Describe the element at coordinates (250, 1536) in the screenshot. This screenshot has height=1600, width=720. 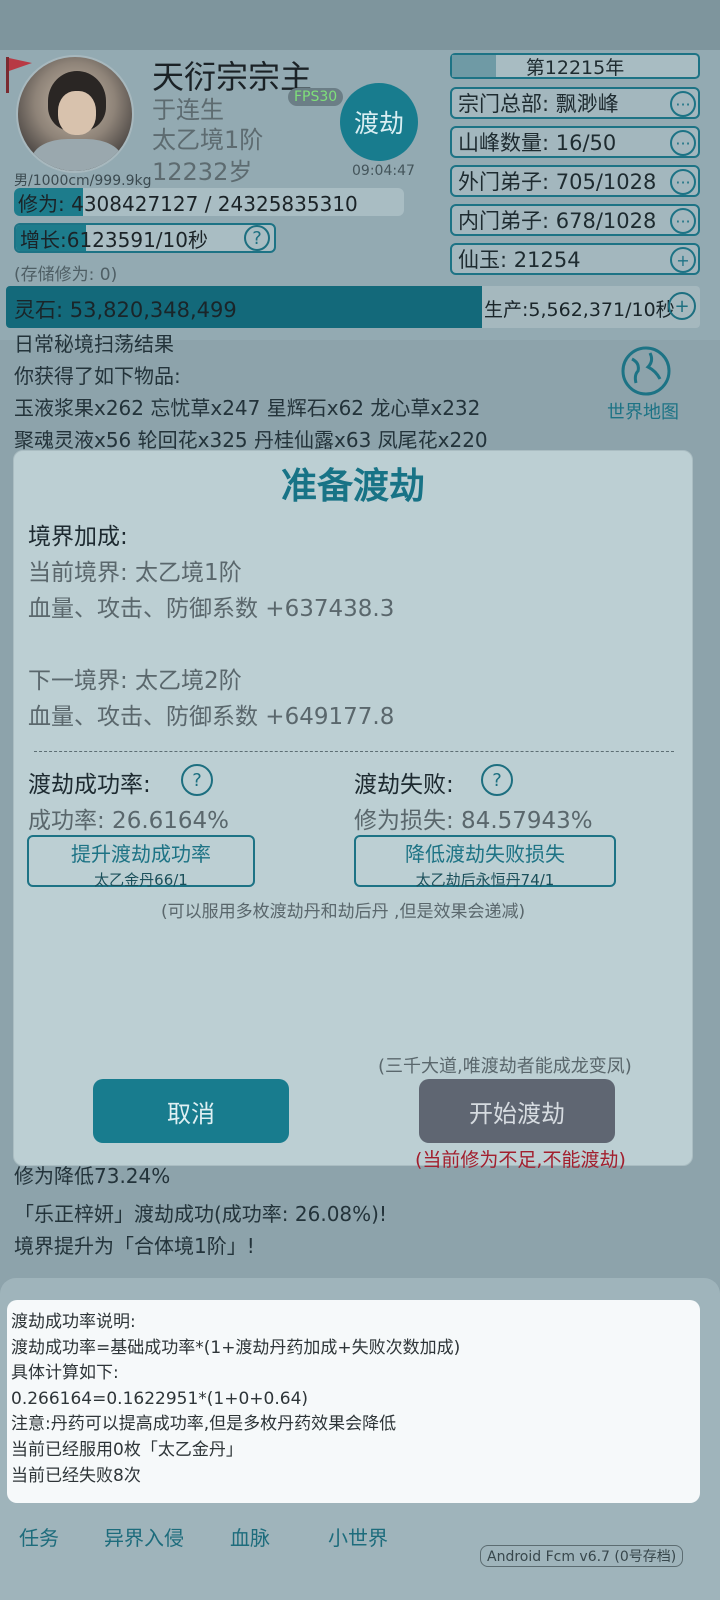
I see `nav-bloodline: 血脉` at that location.